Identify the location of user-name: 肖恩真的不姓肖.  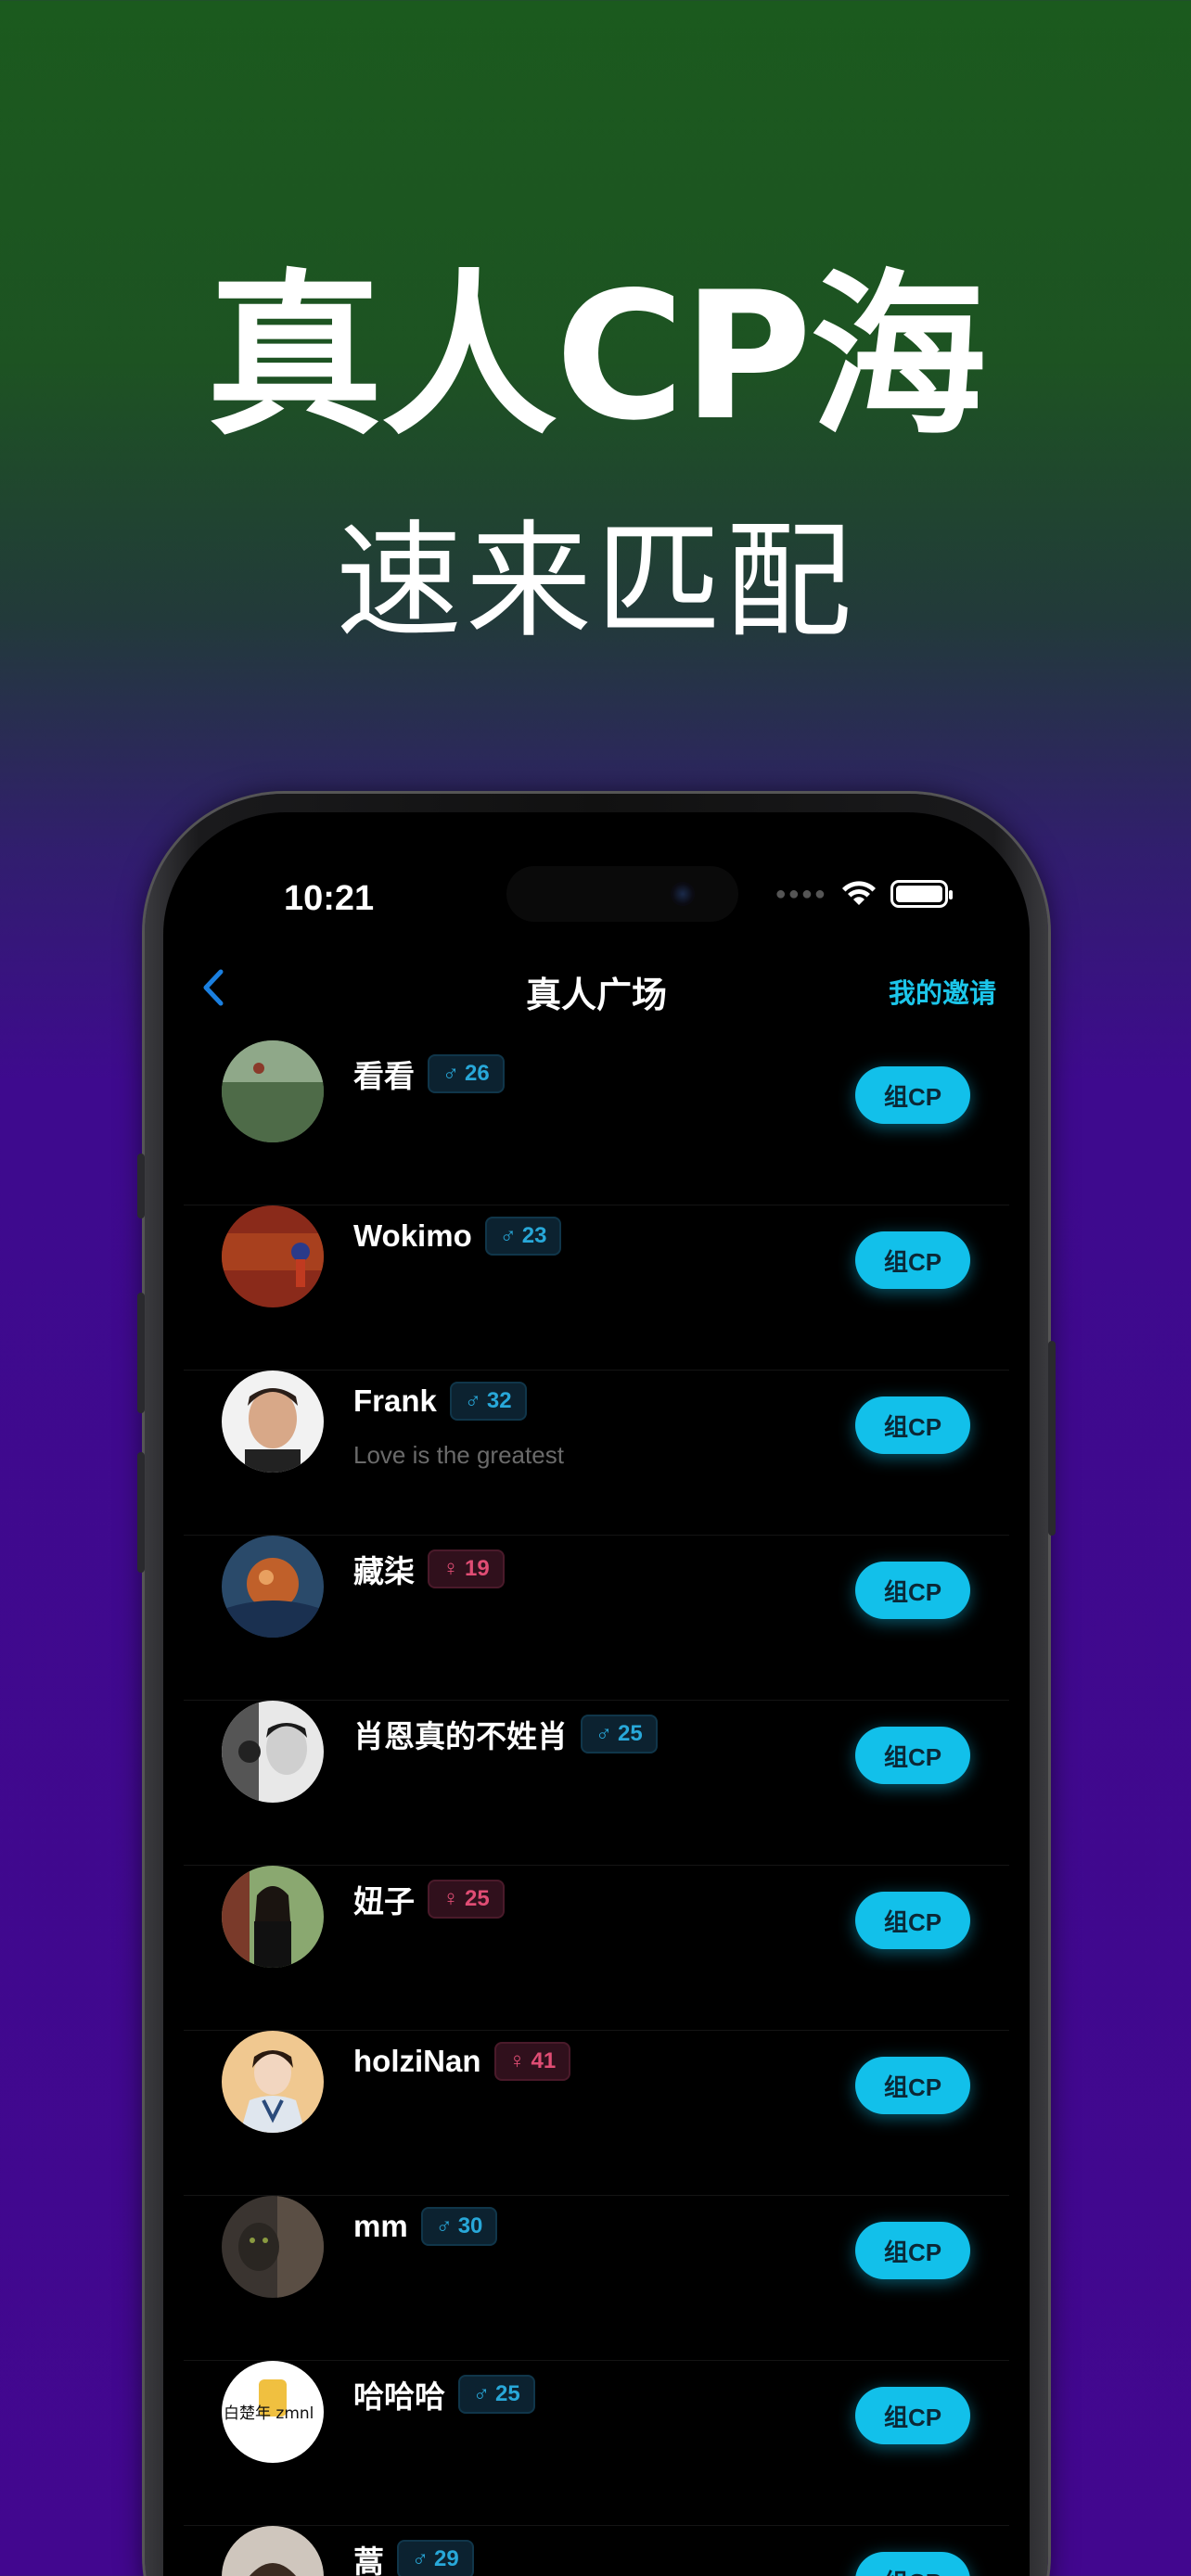
(460, 1736).